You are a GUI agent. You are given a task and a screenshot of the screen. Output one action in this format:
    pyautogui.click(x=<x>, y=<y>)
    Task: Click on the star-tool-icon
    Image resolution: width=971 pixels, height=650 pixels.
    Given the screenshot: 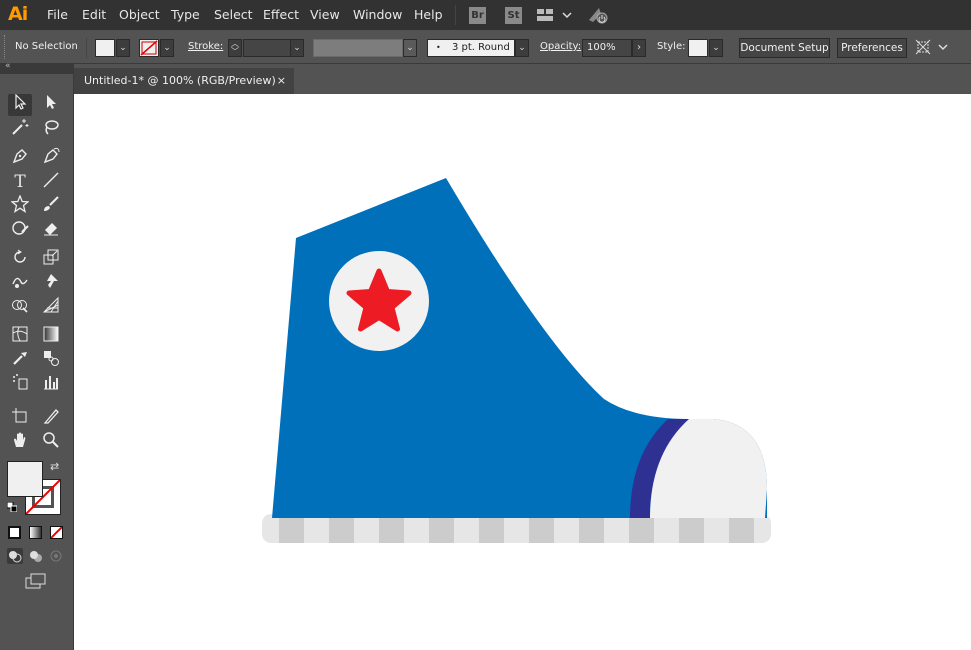 What is the action you would take?
    pyautogui.click(x=20, y=205)
    